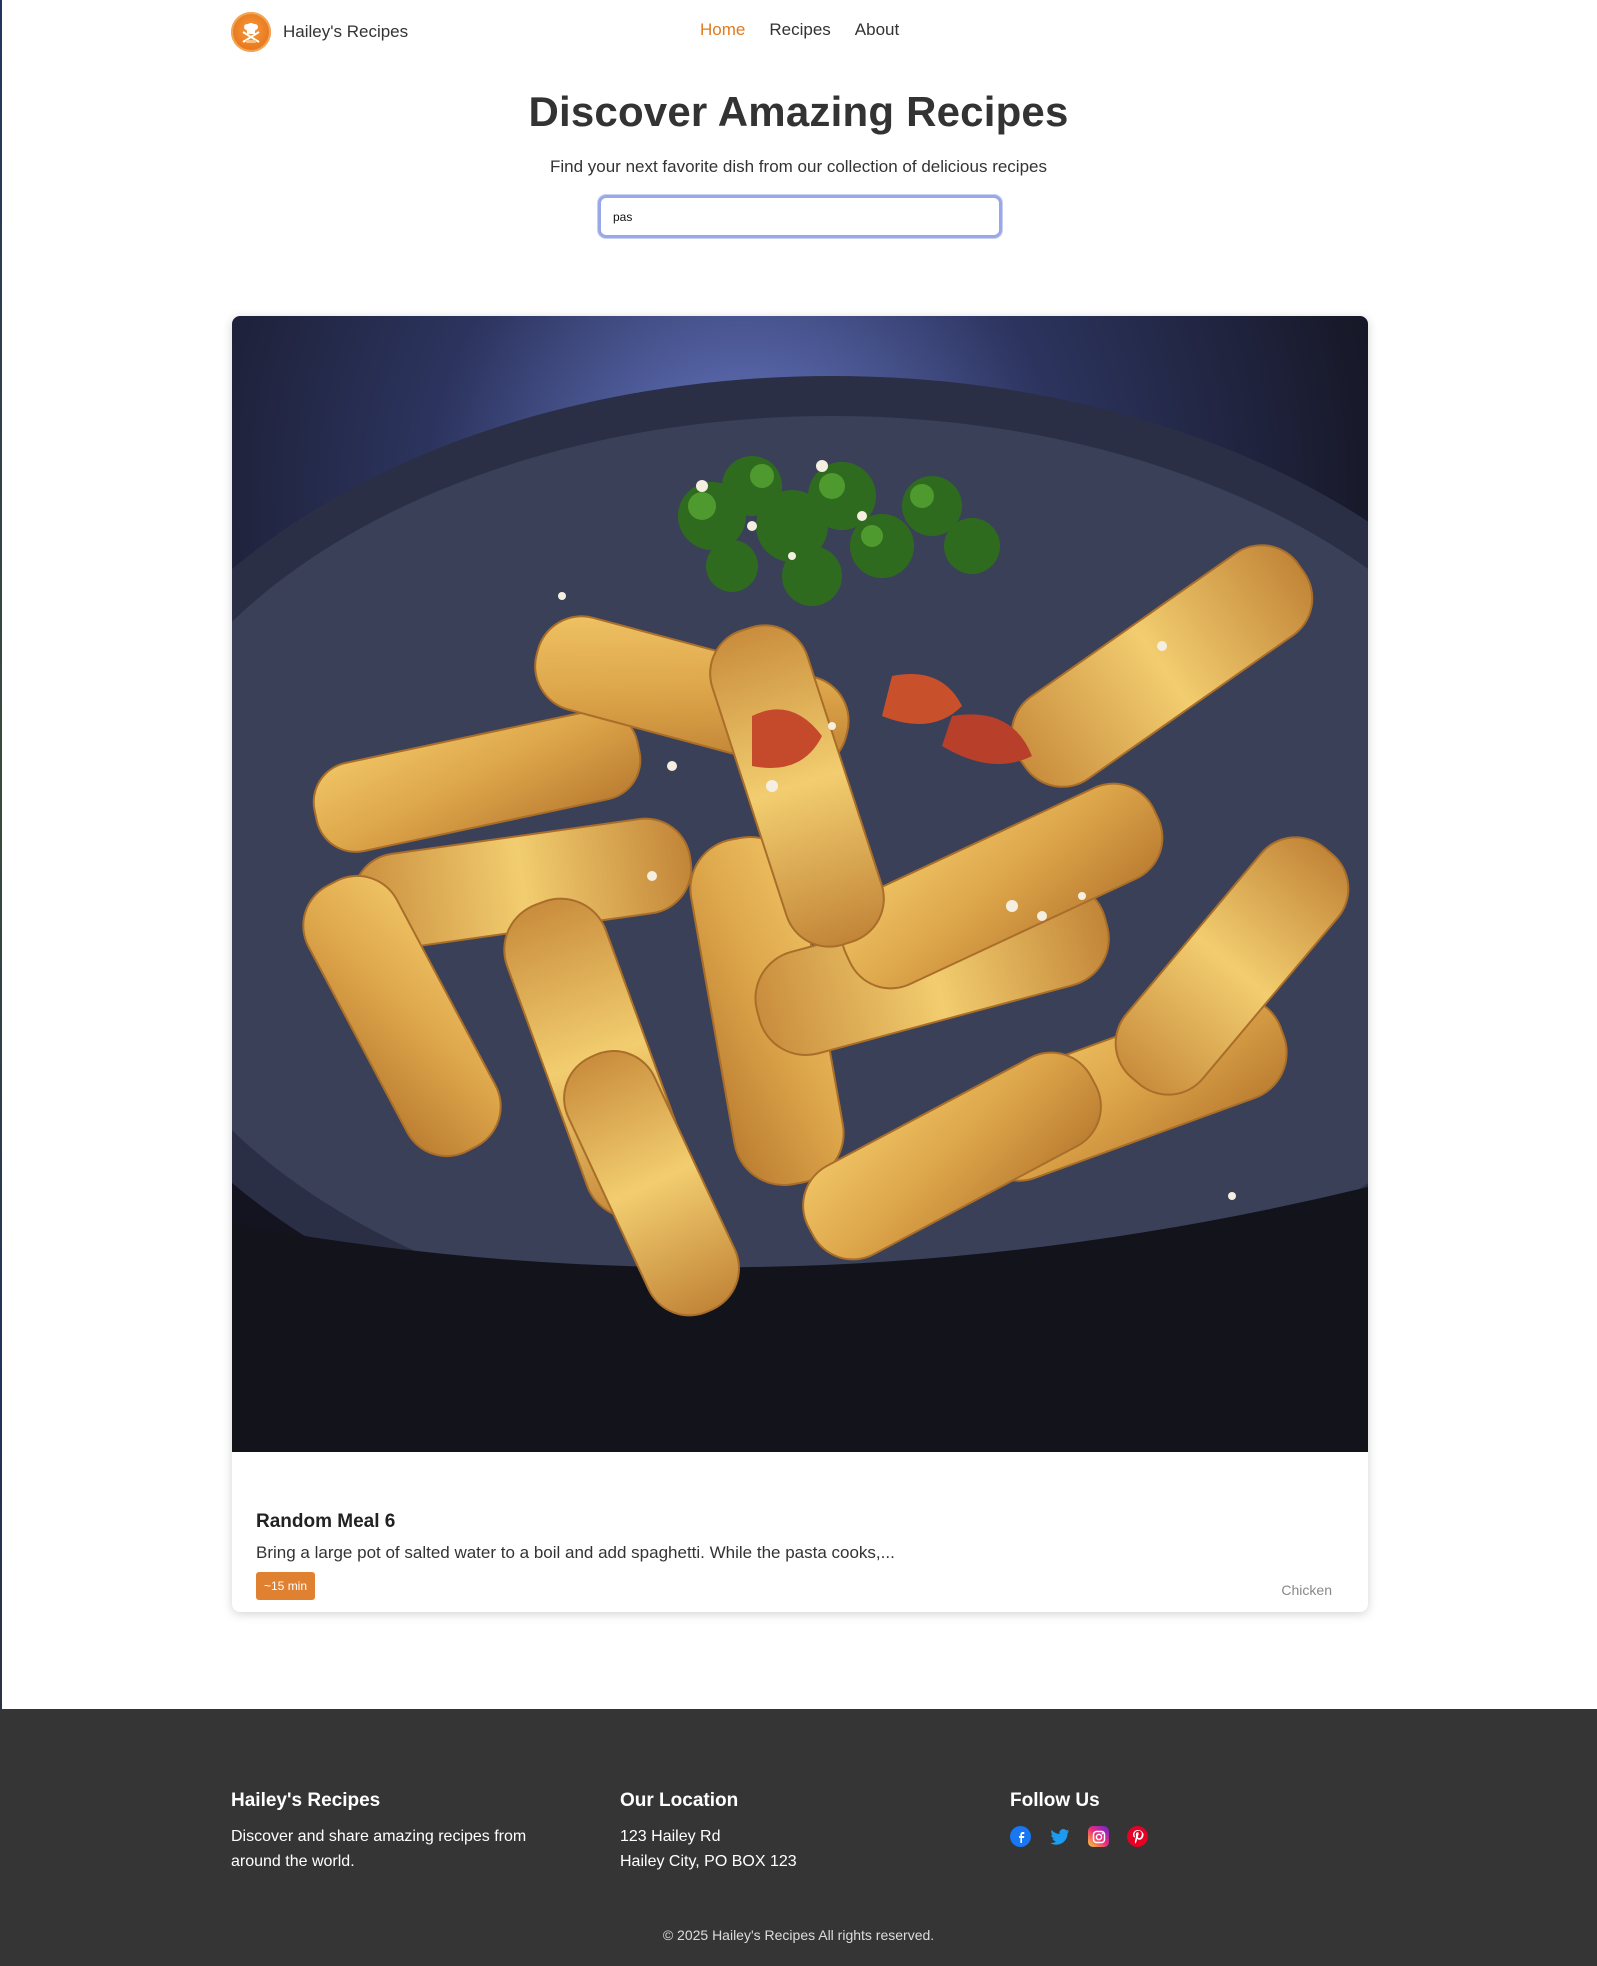 The height and width of the screenshot is (1966, 1597). What do you see at coordinates (379, 1836) in the screenshot?
I see `footer-about-line1: Discover and share amazing recipes from` at bounding box center [379, 1836].